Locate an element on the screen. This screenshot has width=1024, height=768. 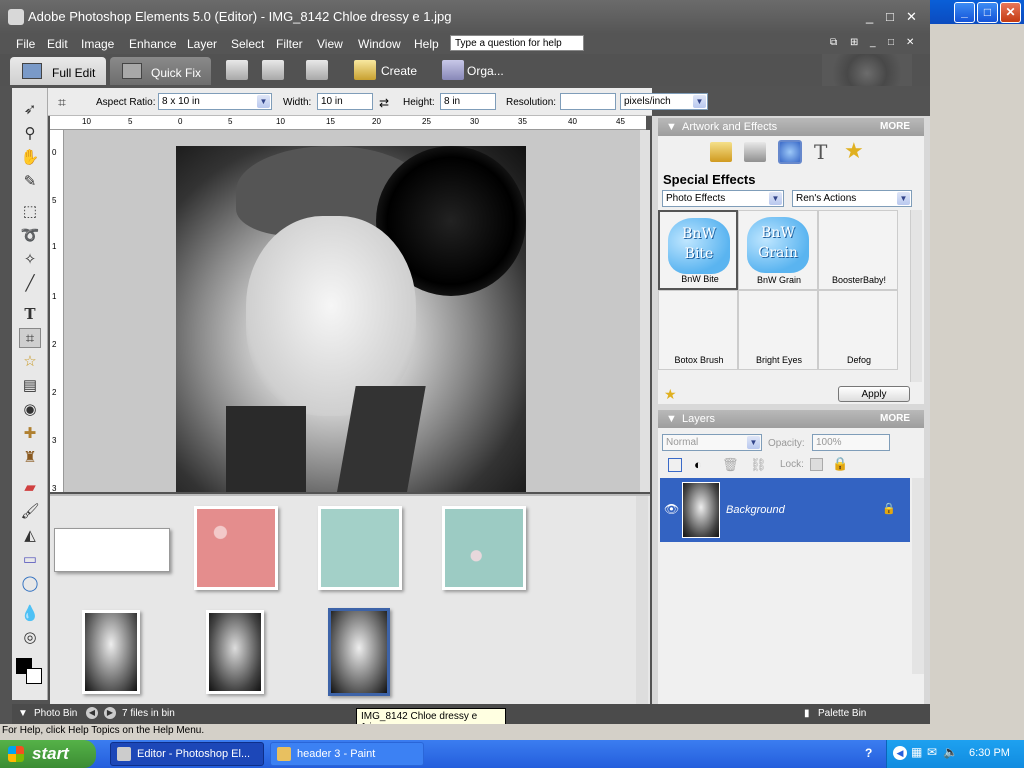
next-photo-icon: ▶ is located at coordinates (110, 713).